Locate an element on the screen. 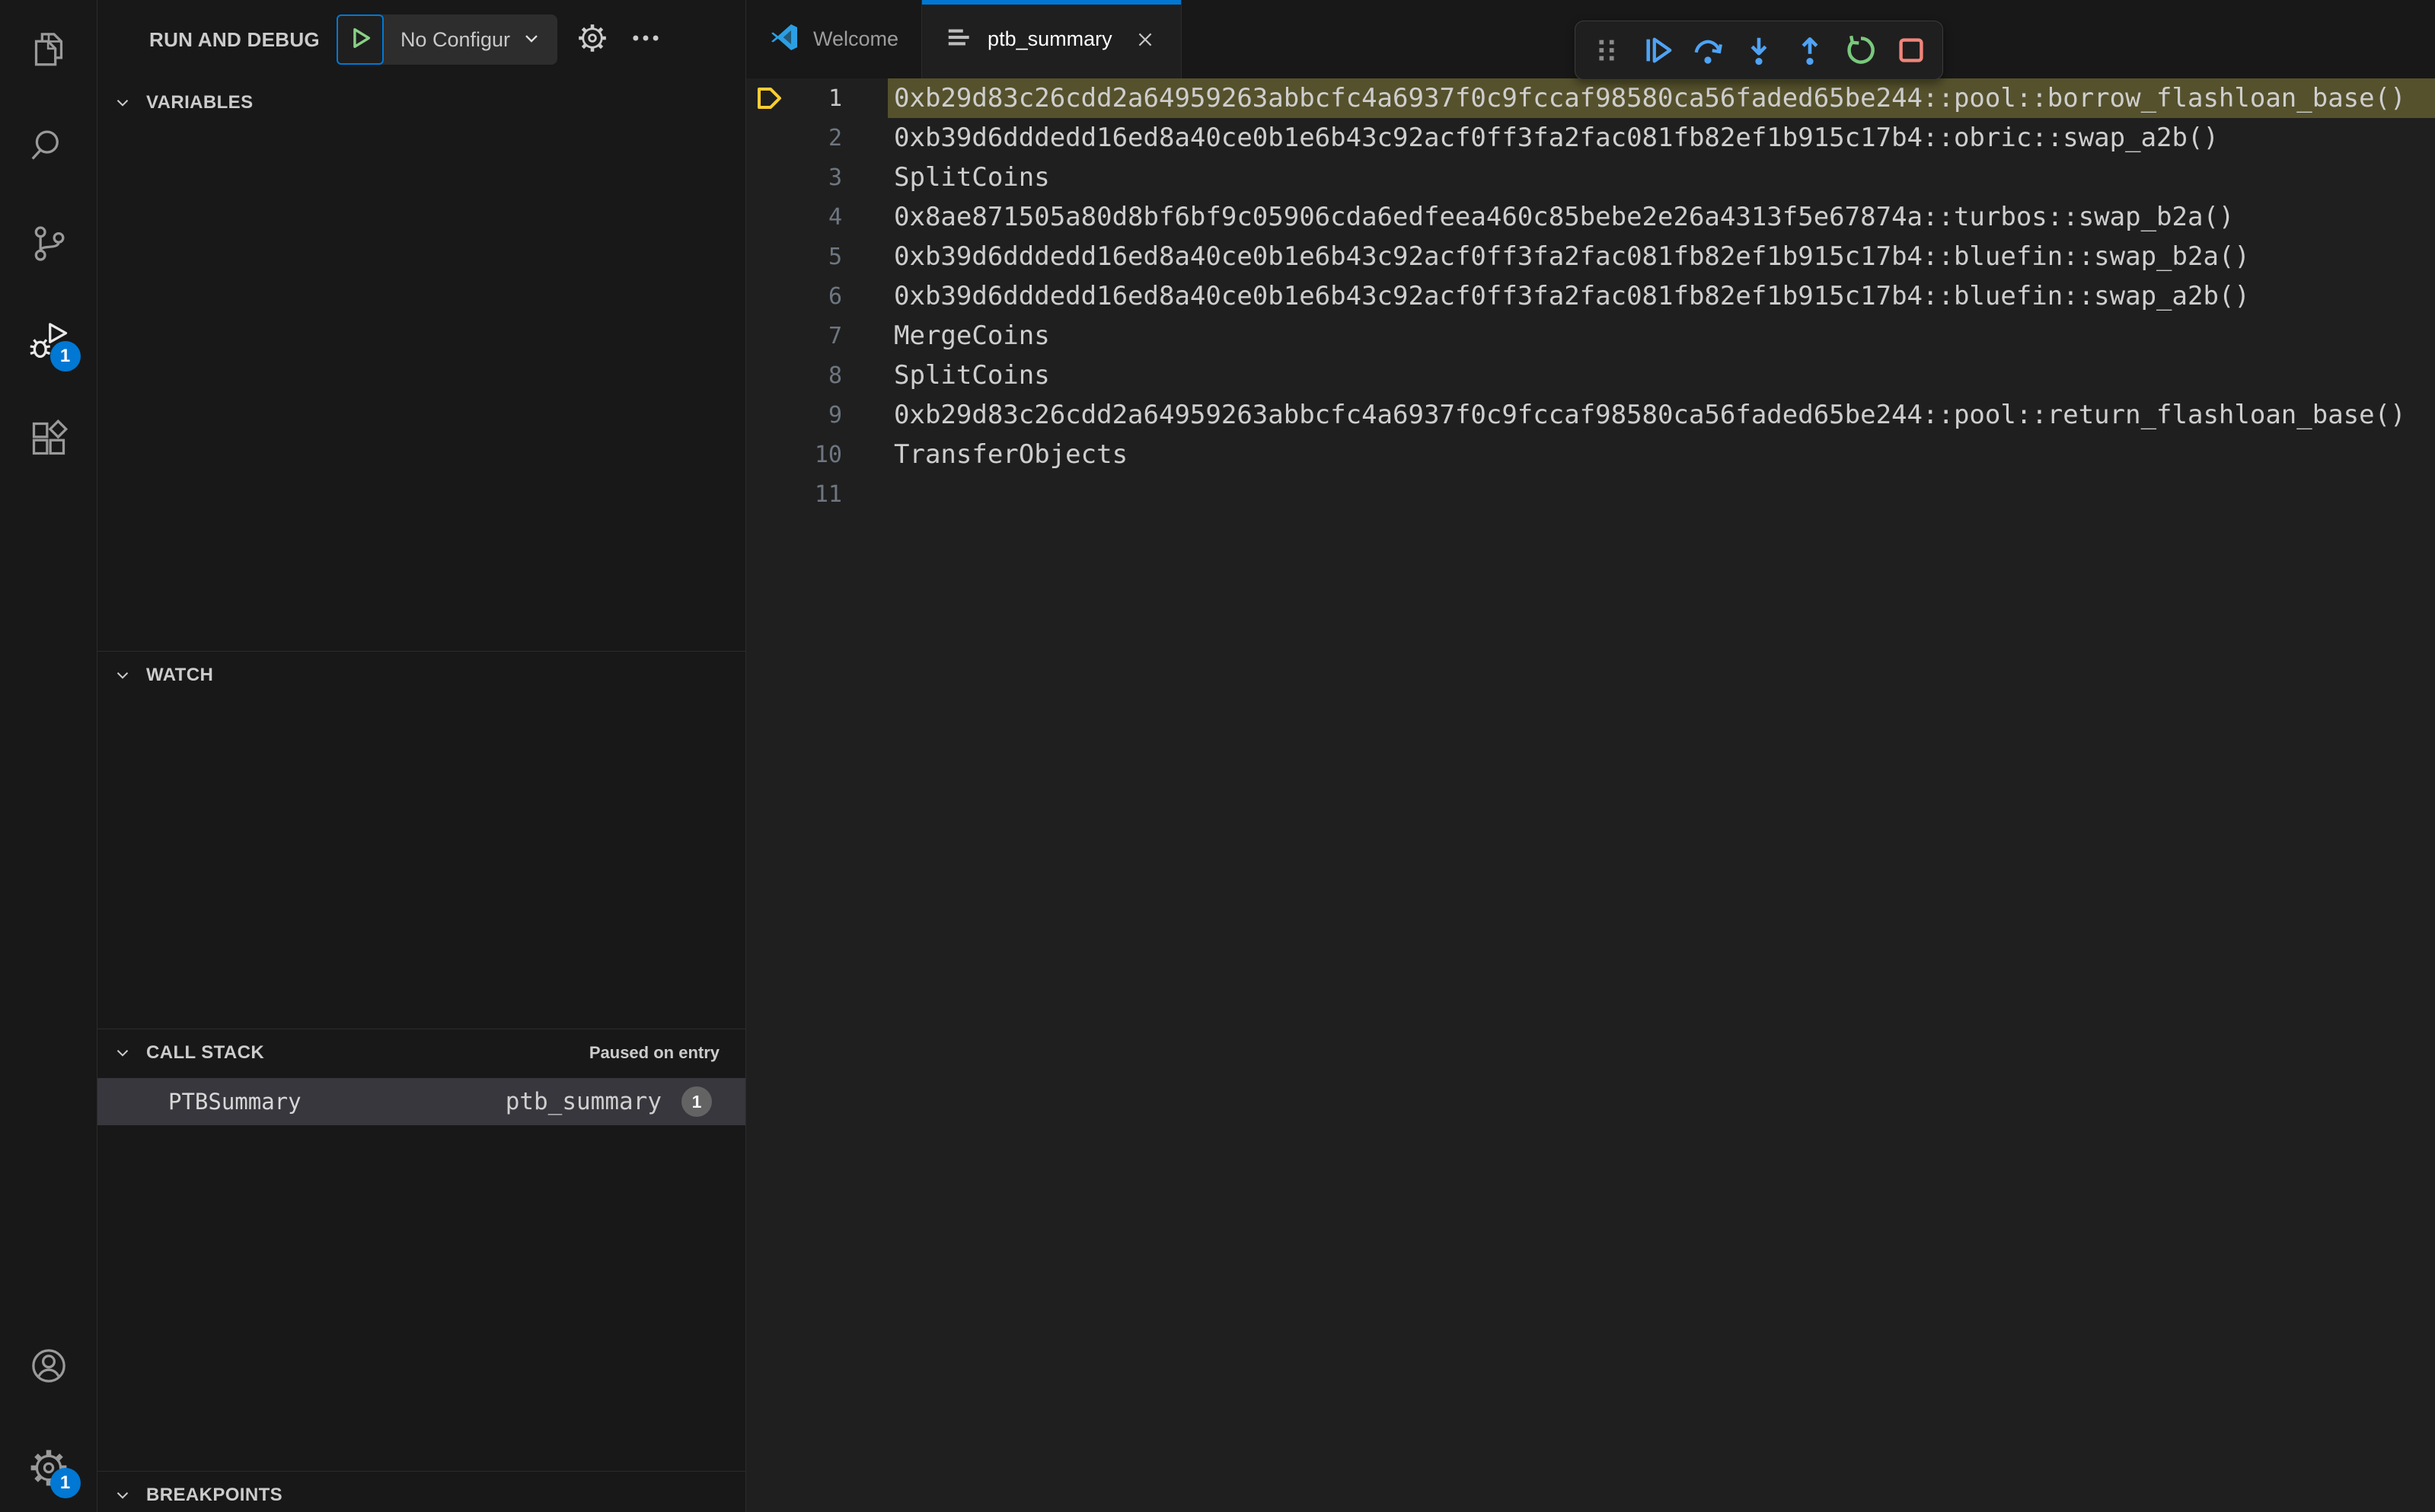 The image size is (2435, 1512). step-into-icon is located at coordinates (1758, 51).